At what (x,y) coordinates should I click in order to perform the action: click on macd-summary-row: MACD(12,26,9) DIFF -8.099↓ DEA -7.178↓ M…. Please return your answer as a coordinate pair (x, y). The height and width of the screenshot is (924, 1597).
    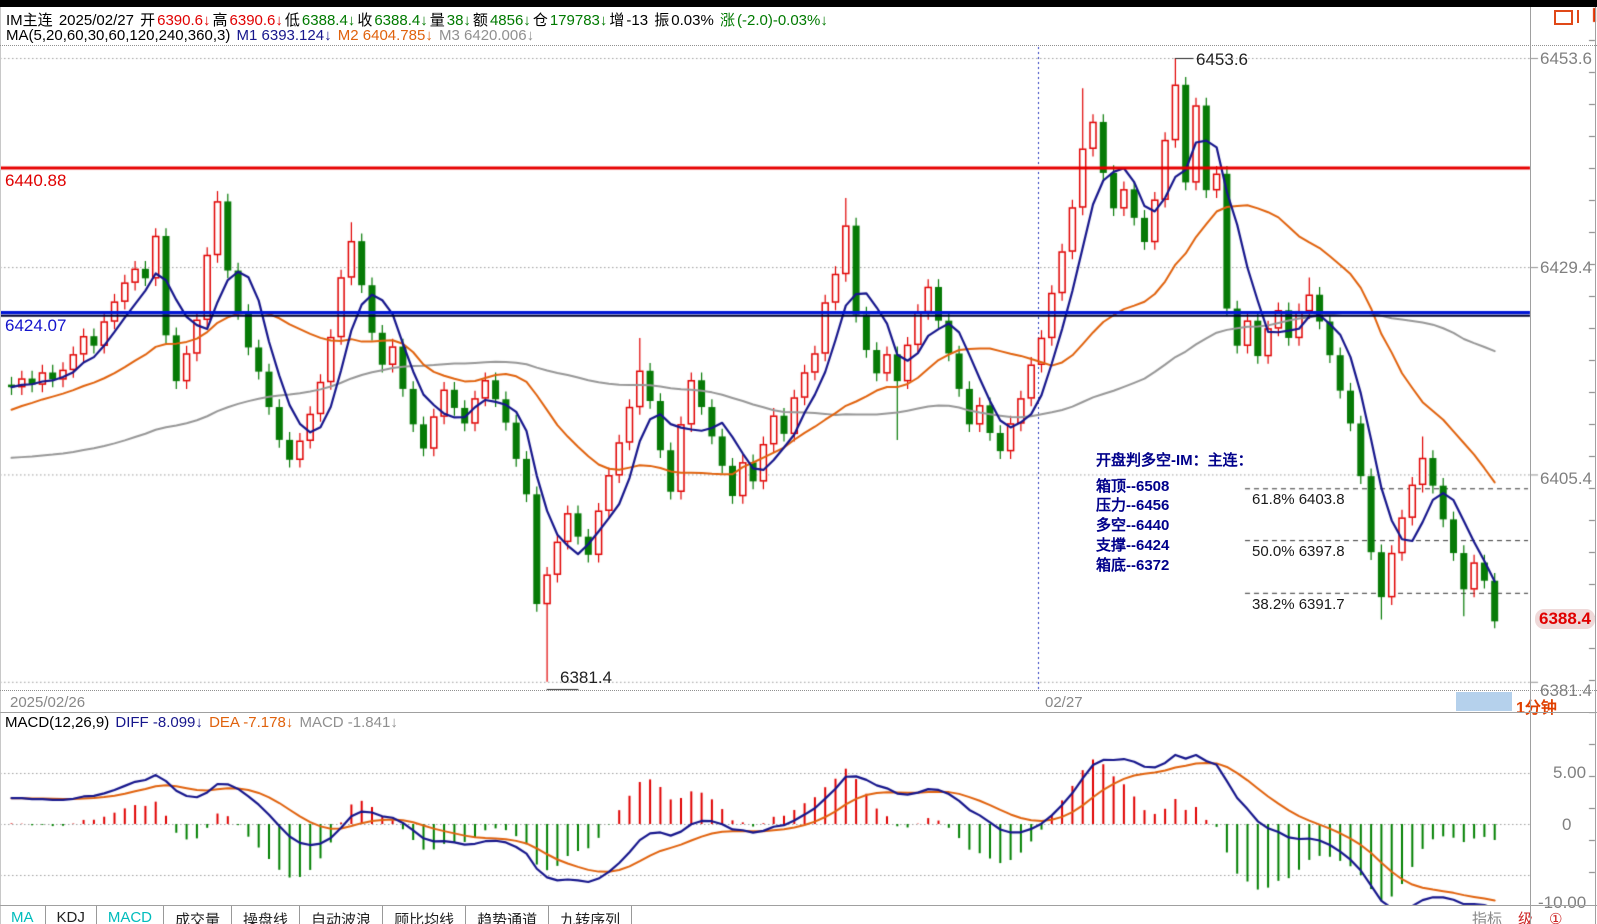
    Looking at the image, I should click on (202, 722).